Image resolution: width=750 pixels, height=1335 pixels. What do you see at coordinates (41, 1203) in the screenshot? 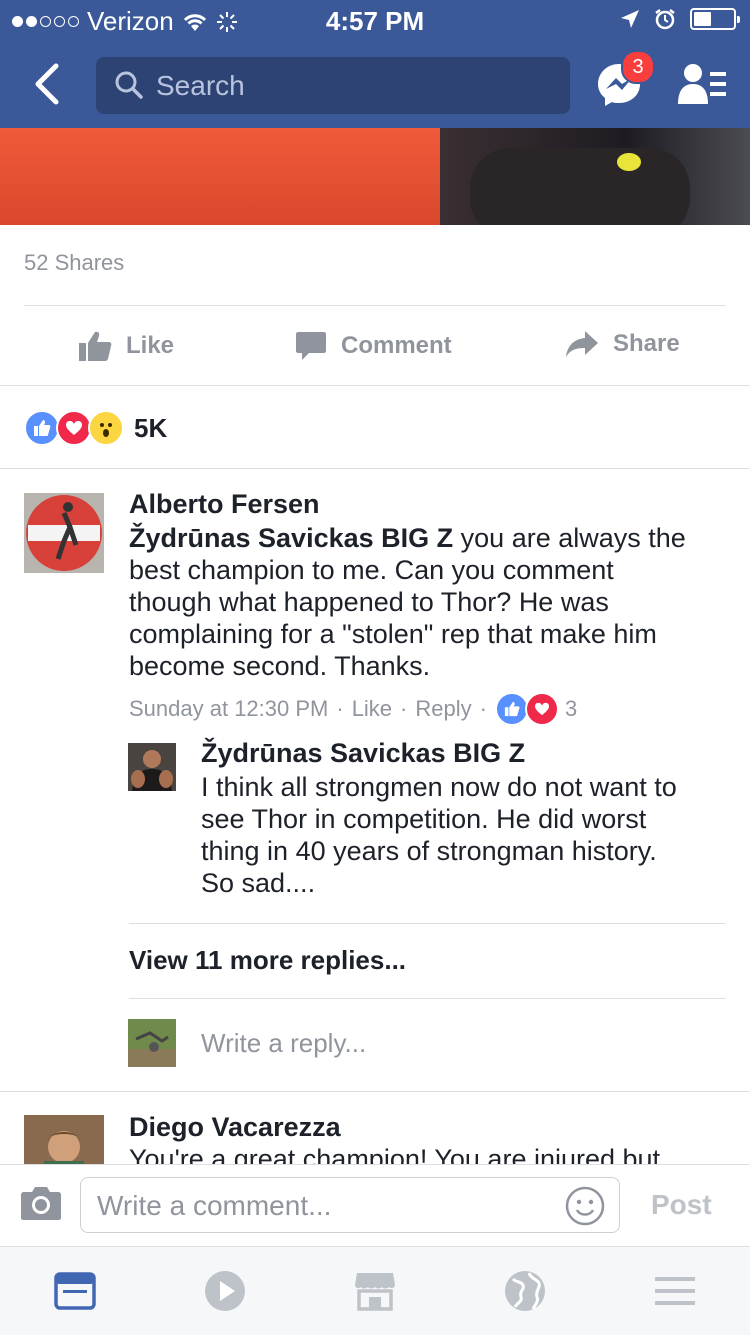
I see `camera-icon` at bounding box center [41, 1203].